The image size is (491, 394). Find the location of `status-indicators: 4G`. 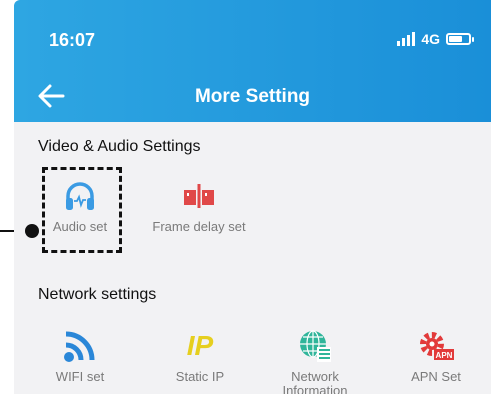

status-indicators: 4G is located at coordinates (435, 39).